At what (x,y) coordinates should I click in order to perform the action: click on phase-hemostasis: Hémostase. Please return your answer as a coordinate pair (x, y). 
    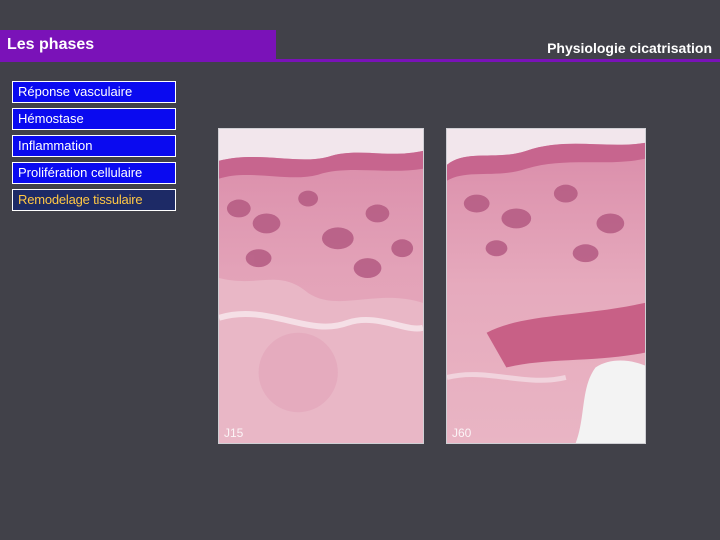
    Looking at the image, I should click on (94, 119).